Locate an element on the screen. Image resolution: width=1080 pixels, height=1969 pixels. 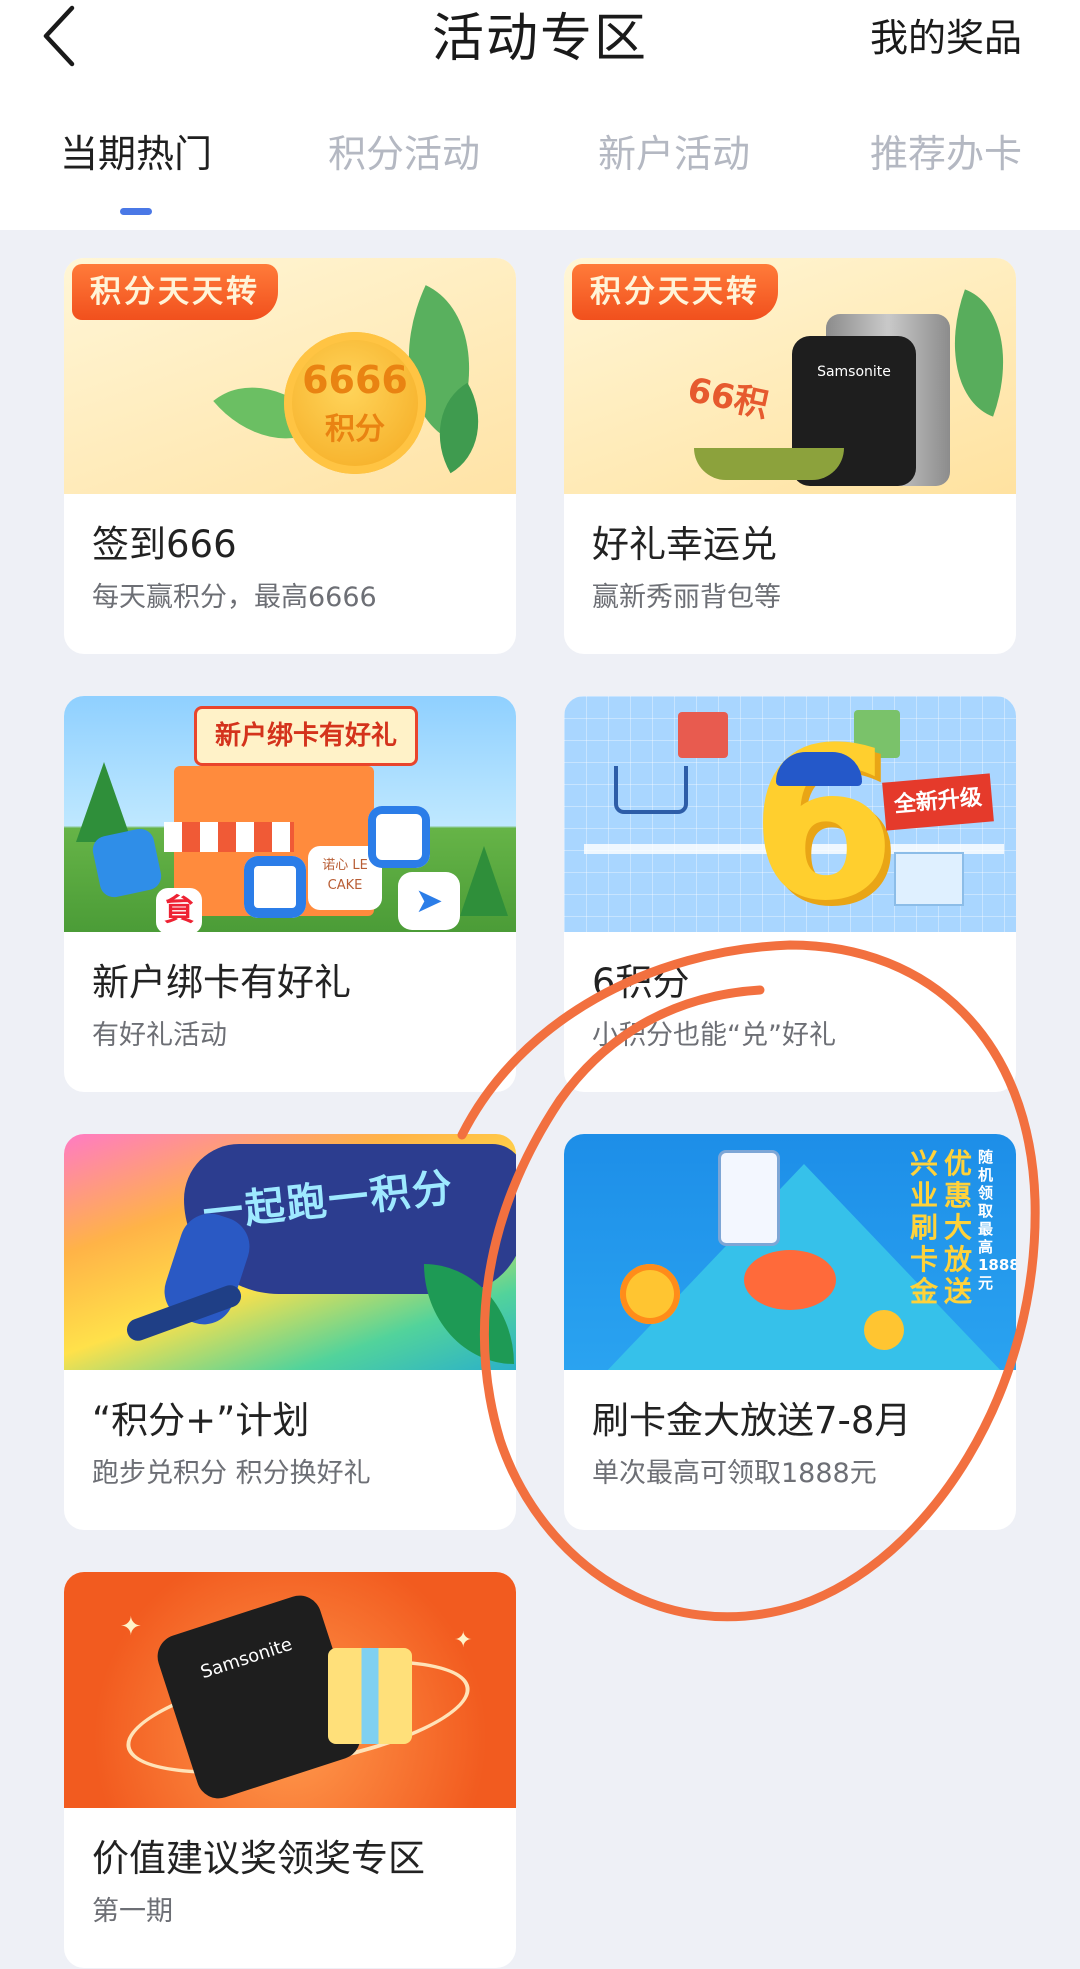
shop-awning is located at coordinates (229, 837).